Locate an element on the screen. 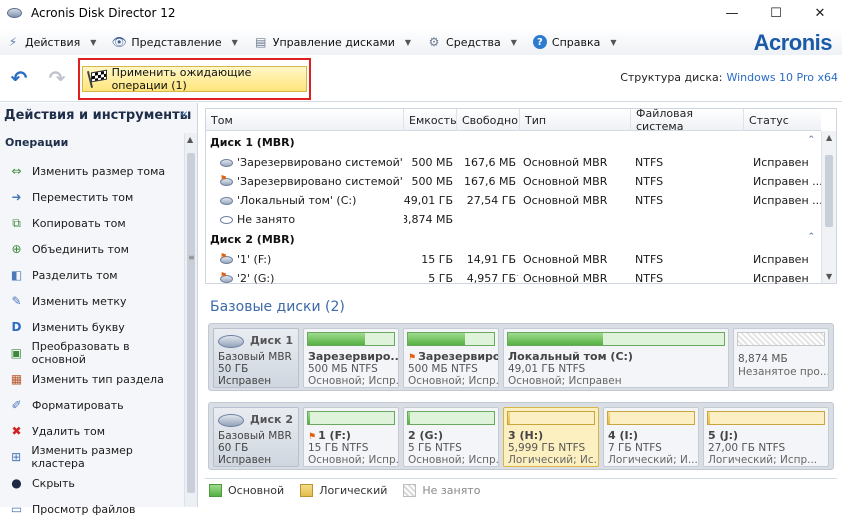 This screenshot has height=522, width=842. op-split-volume: ◧ Разделить том is located at coordinates (92, 275).